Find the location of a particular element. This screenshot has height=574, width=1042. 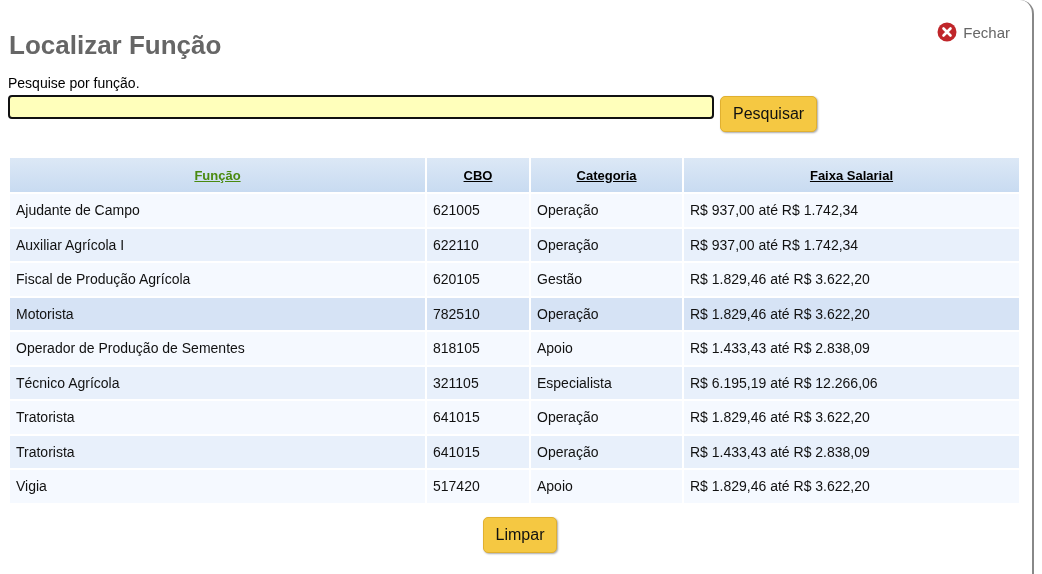

table-cell: 622110 is located at coordinates (478, 244).